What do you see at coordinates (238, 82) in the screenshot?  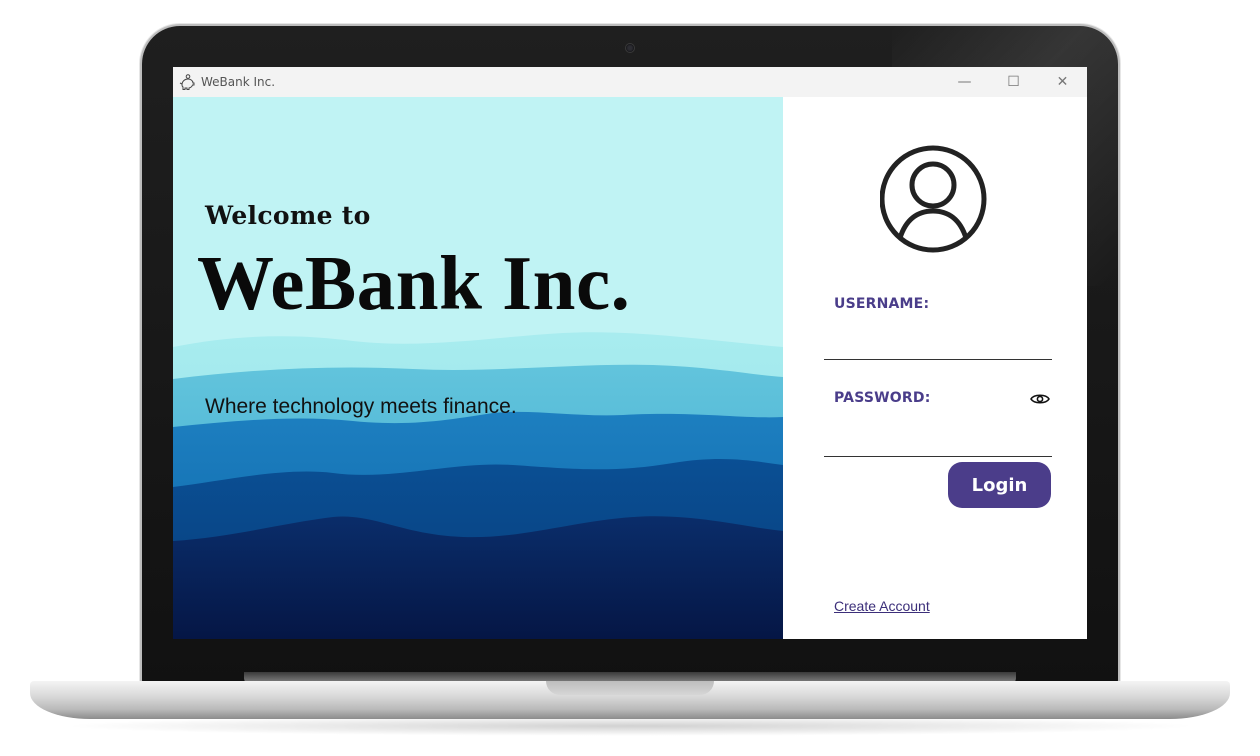 I see `window-title: WeBank Inc.` at bounding box center [238, 82].